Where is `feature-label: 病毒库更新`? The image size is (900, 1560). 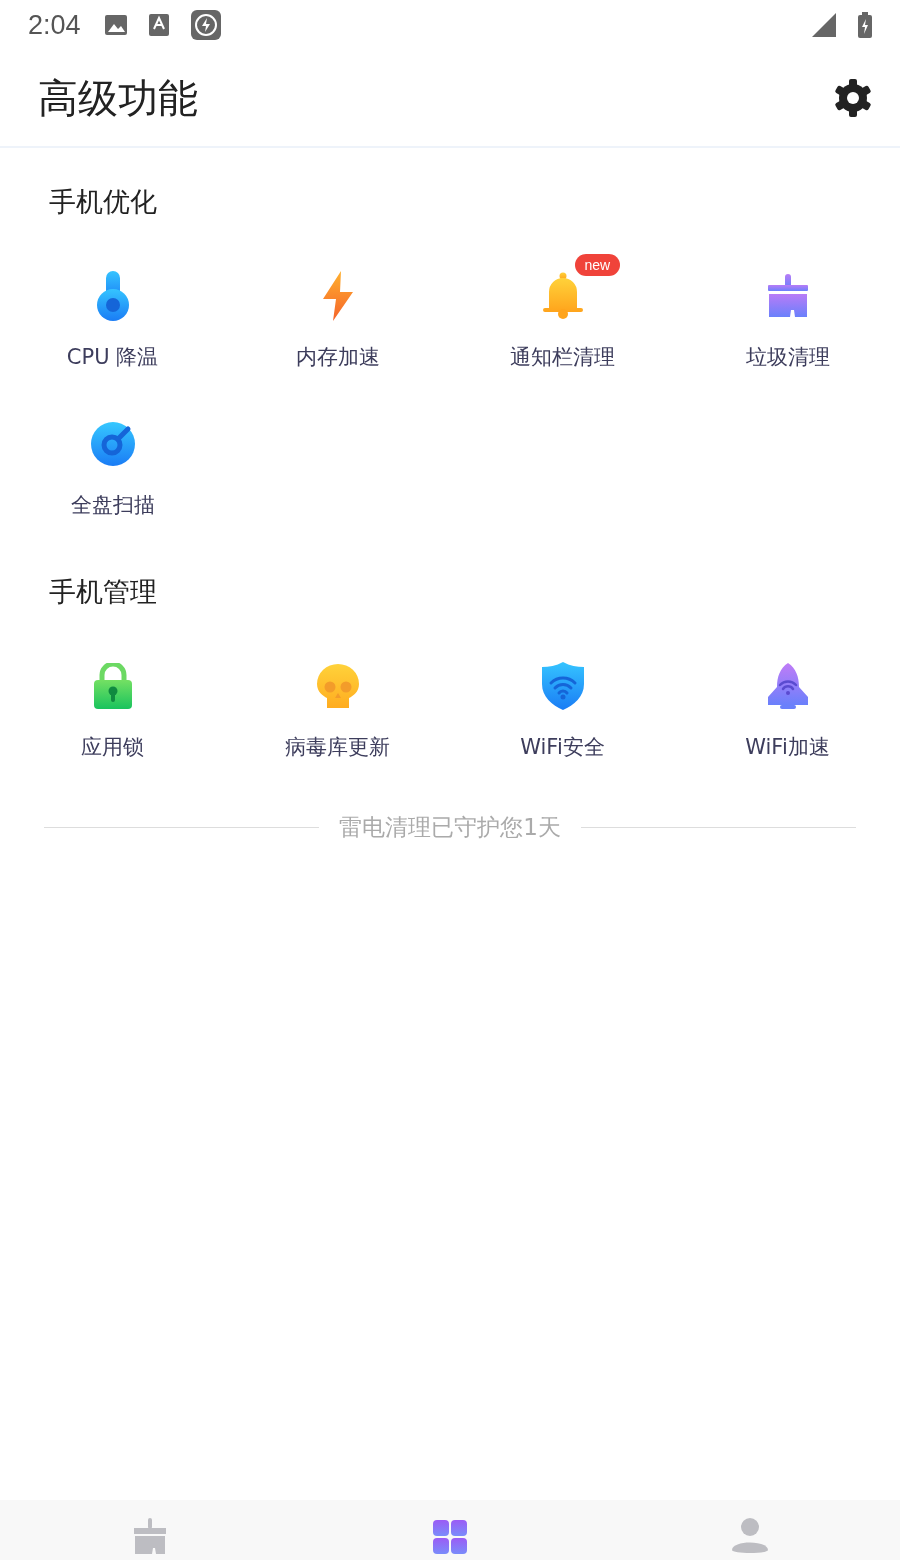 feature-label: 病毒库更新 is located at coordinates (337, 747).